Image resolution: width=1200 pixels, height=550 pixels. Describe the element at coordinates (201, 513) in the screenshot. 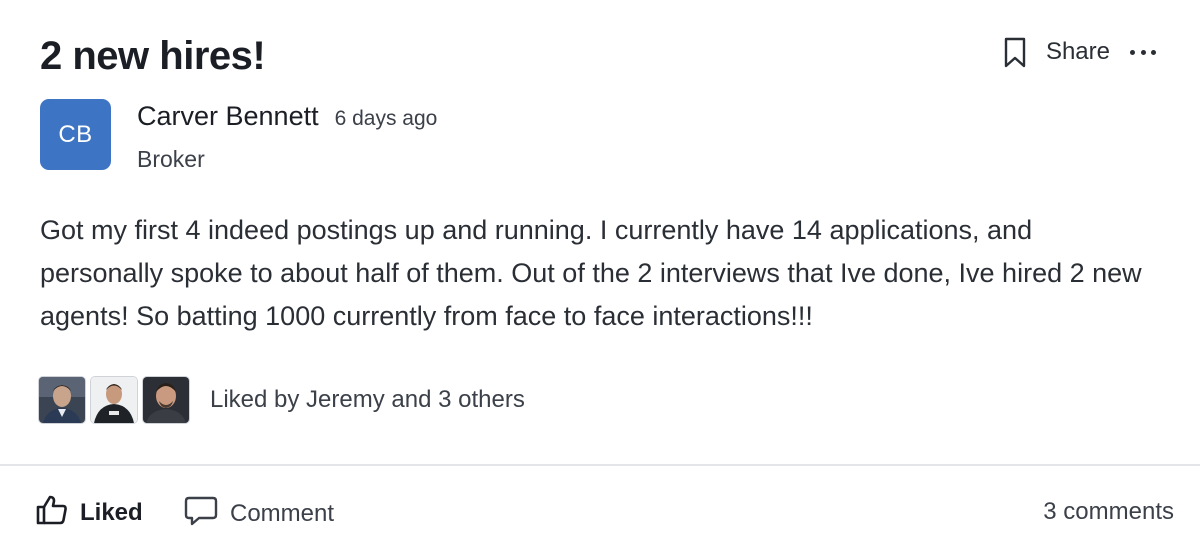

I see `comment-icon` at that location.